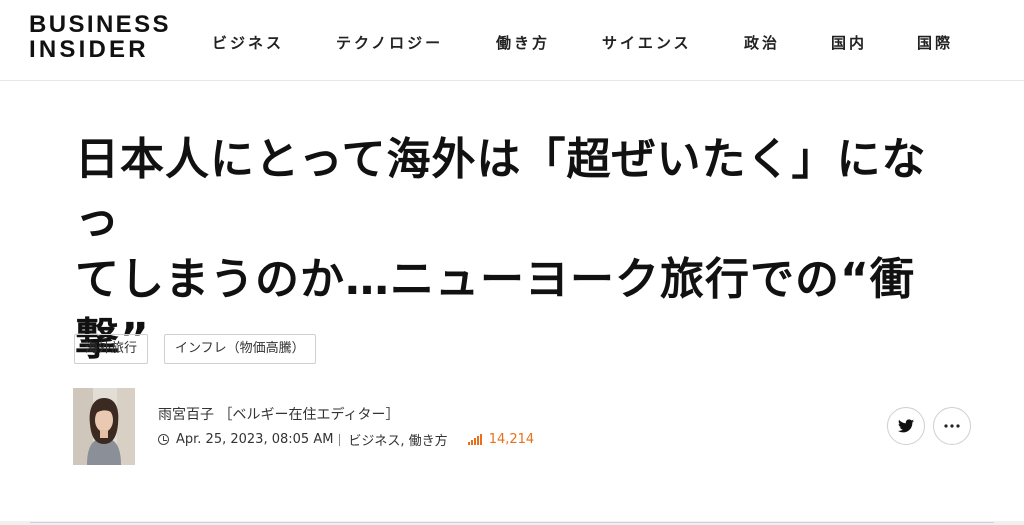 The width and height of the screenshot is (1024, 525). I want to click on nav-item-domestic: 国内, so click(849, 42).